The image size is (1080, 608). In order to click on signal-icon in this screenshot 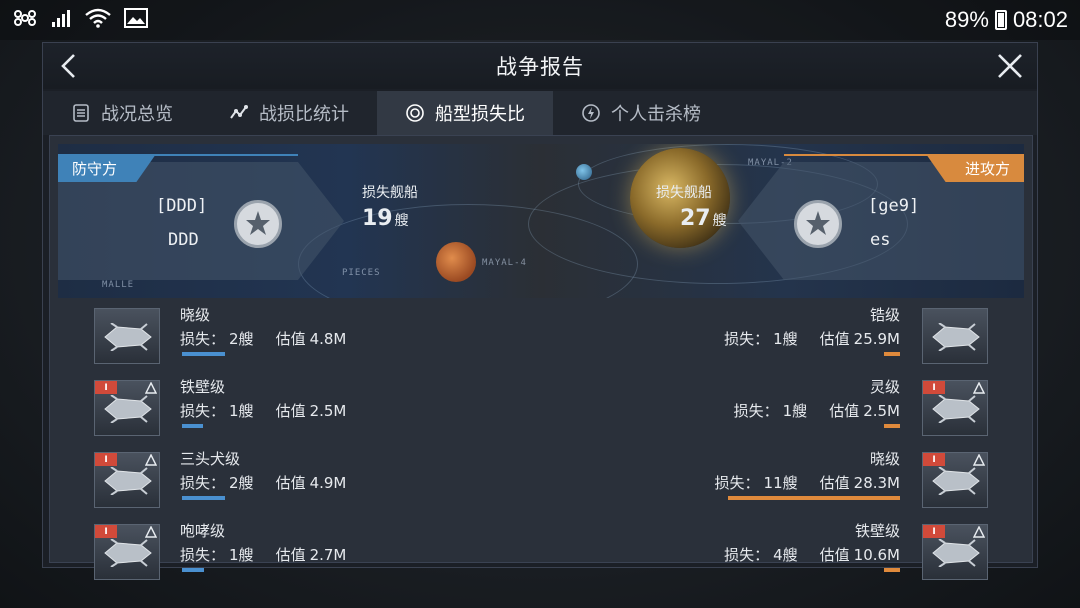, I will do `click(61, 20)`.